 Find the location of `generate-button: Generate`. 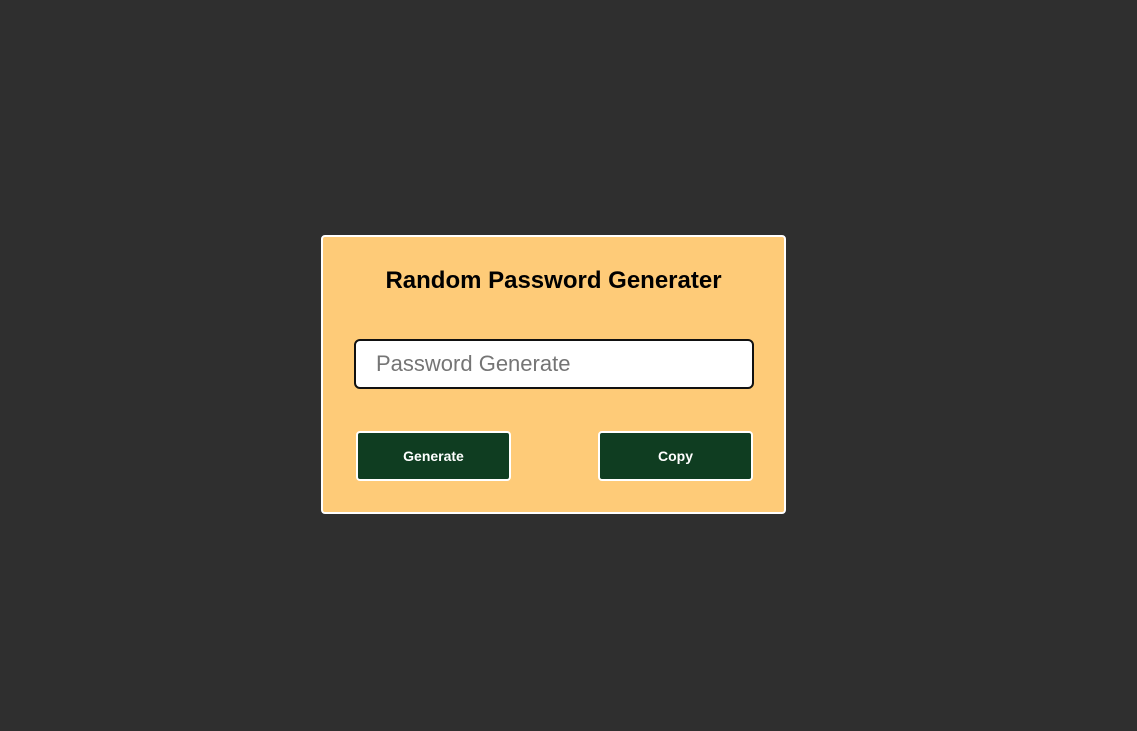

generate-button: Generate is located at coordinates (433, 456).